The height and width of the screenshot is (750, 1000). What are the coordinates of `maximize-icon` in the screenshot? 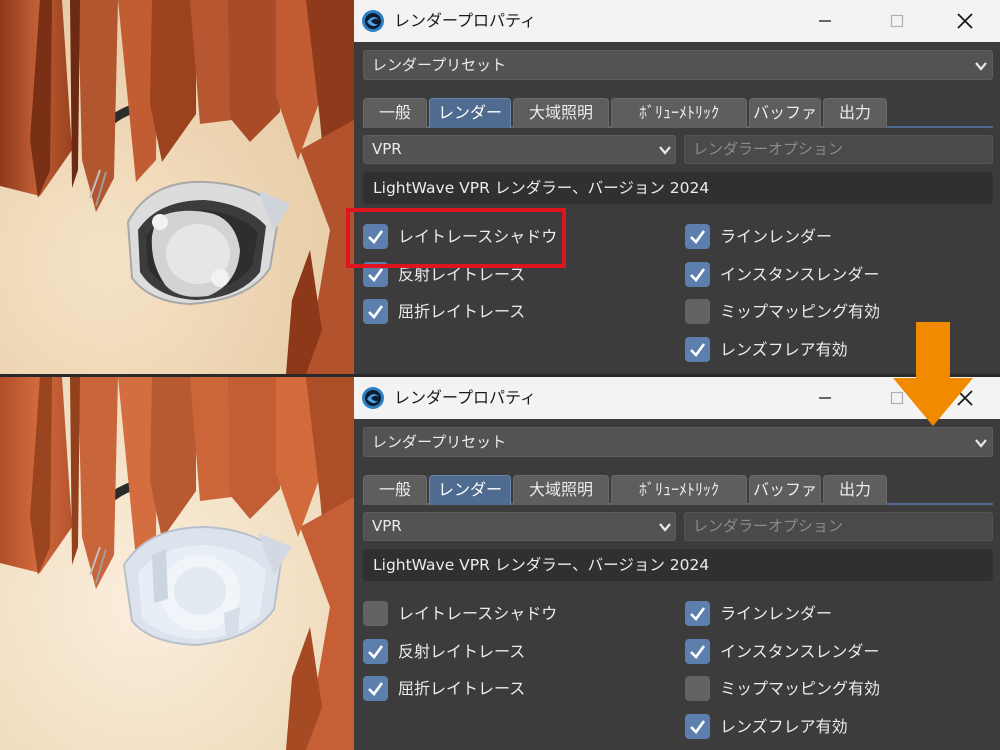 It's located at (897, 21).